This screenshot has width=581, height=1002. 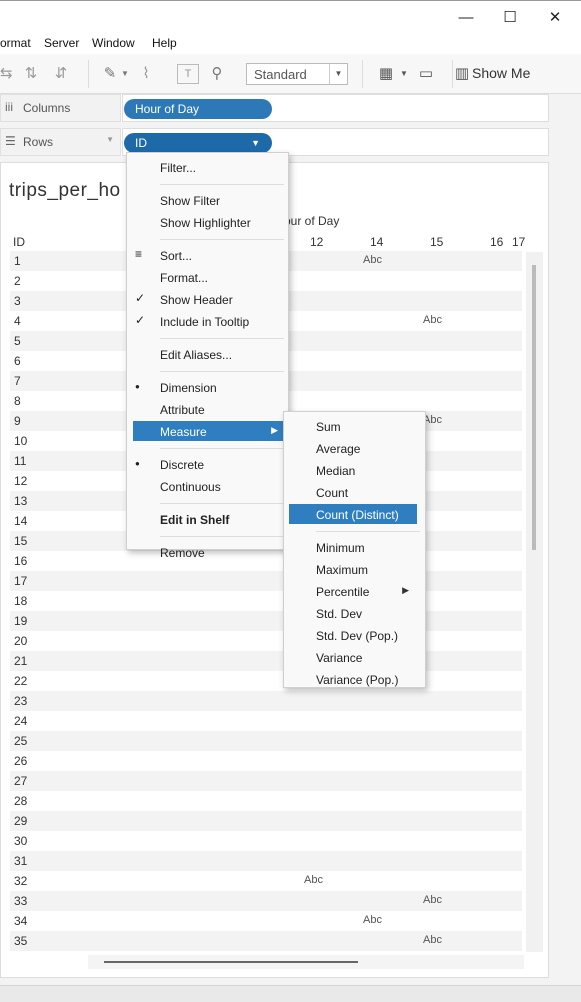 I want to click on menu-item-label: Remove, so click(x=182, y=553).